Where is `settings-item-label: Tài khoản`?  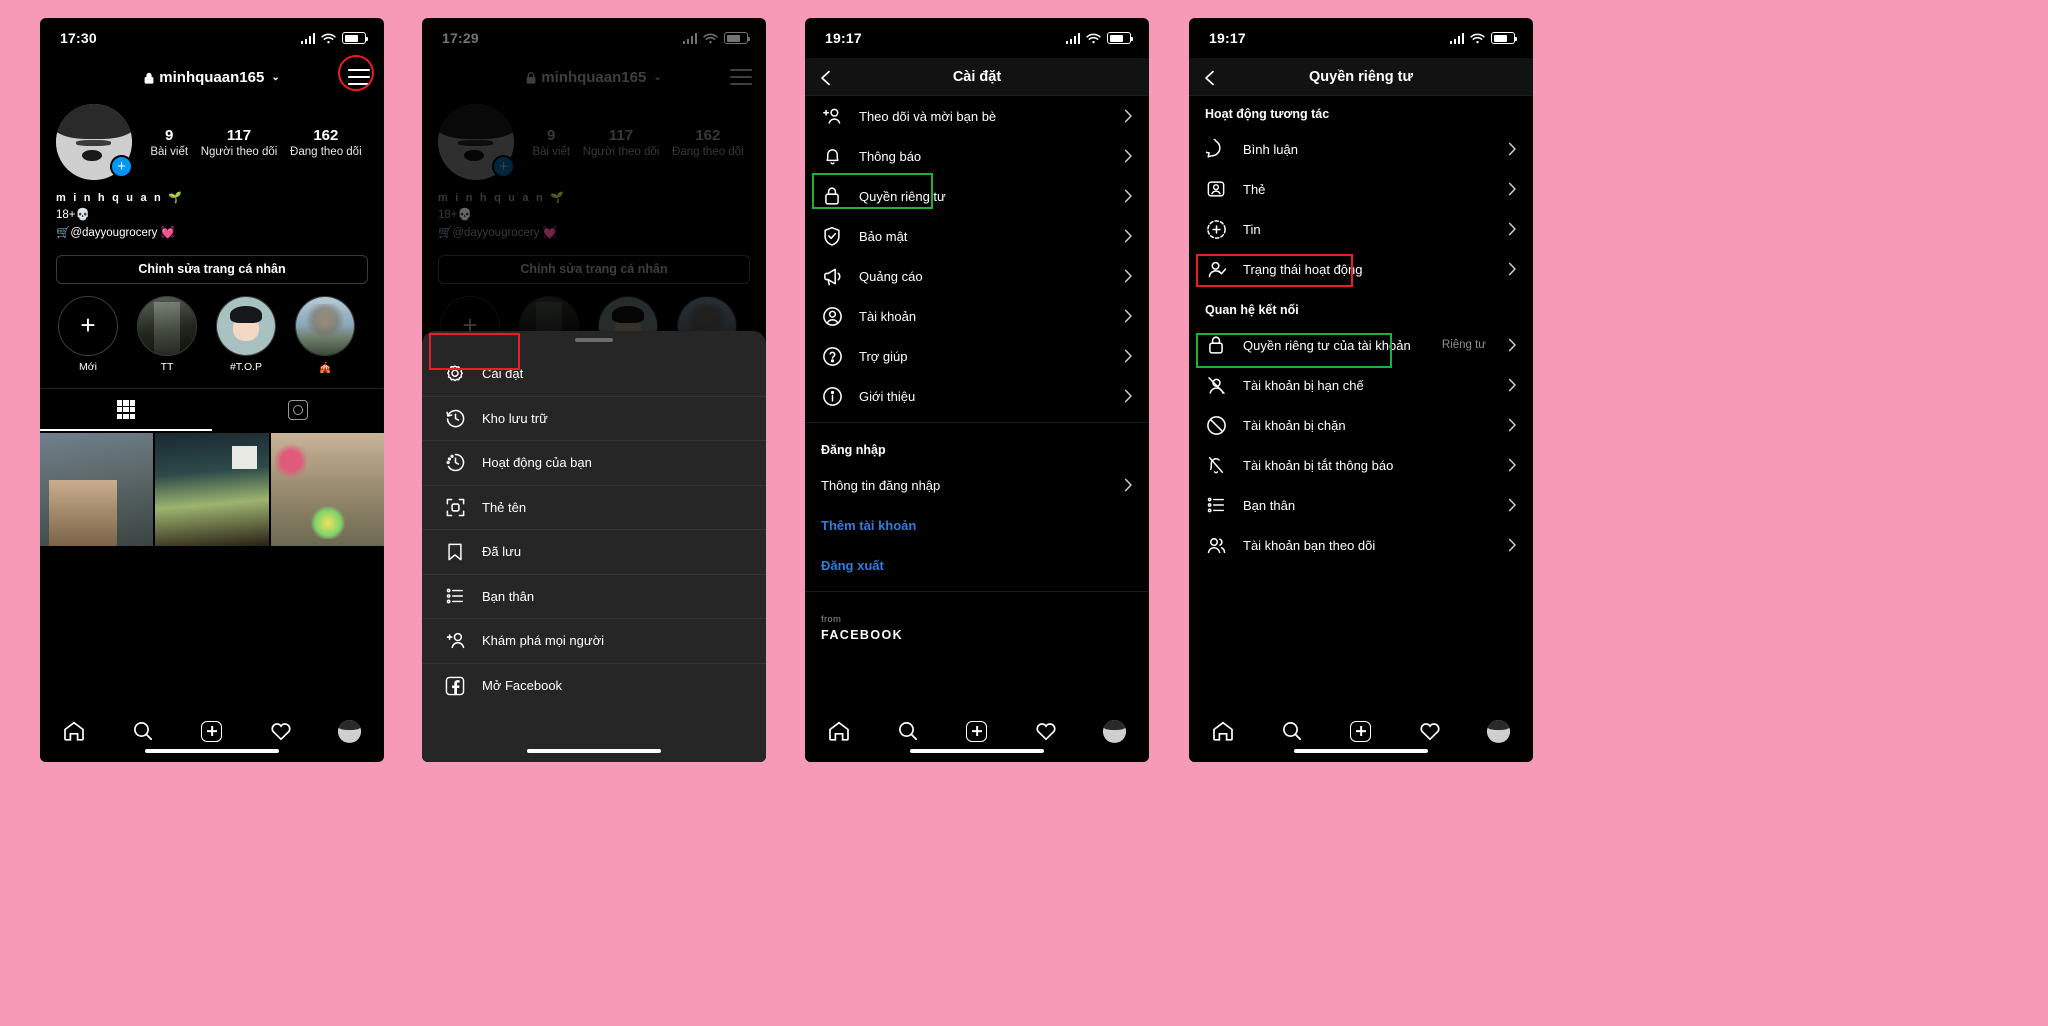
settings-item-label: Tài khoản is located at coordinates (888, 316).